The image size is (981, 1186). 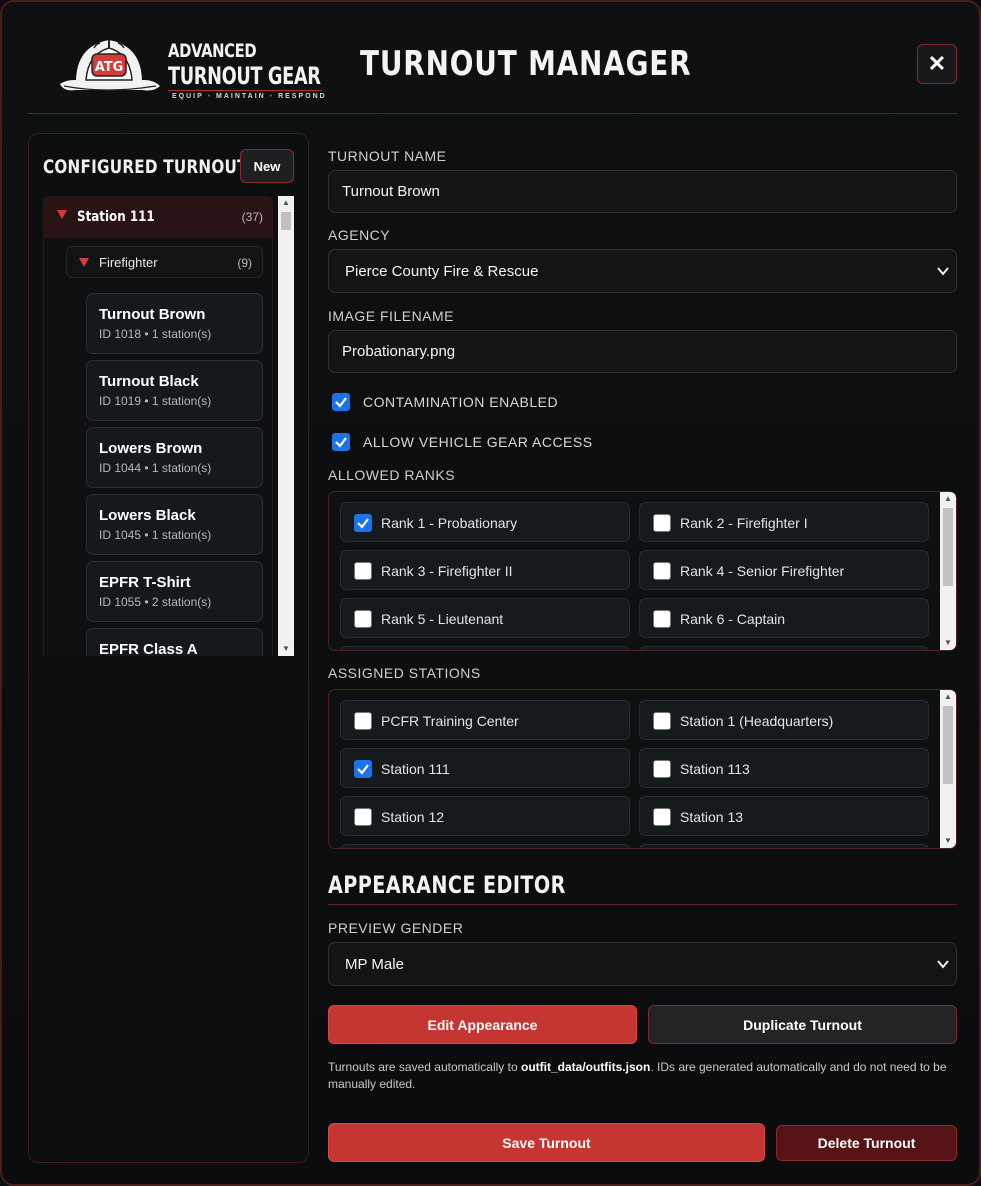 I want to click on tree-node-rank: Firefighter (9), so click(x=164, y=262).